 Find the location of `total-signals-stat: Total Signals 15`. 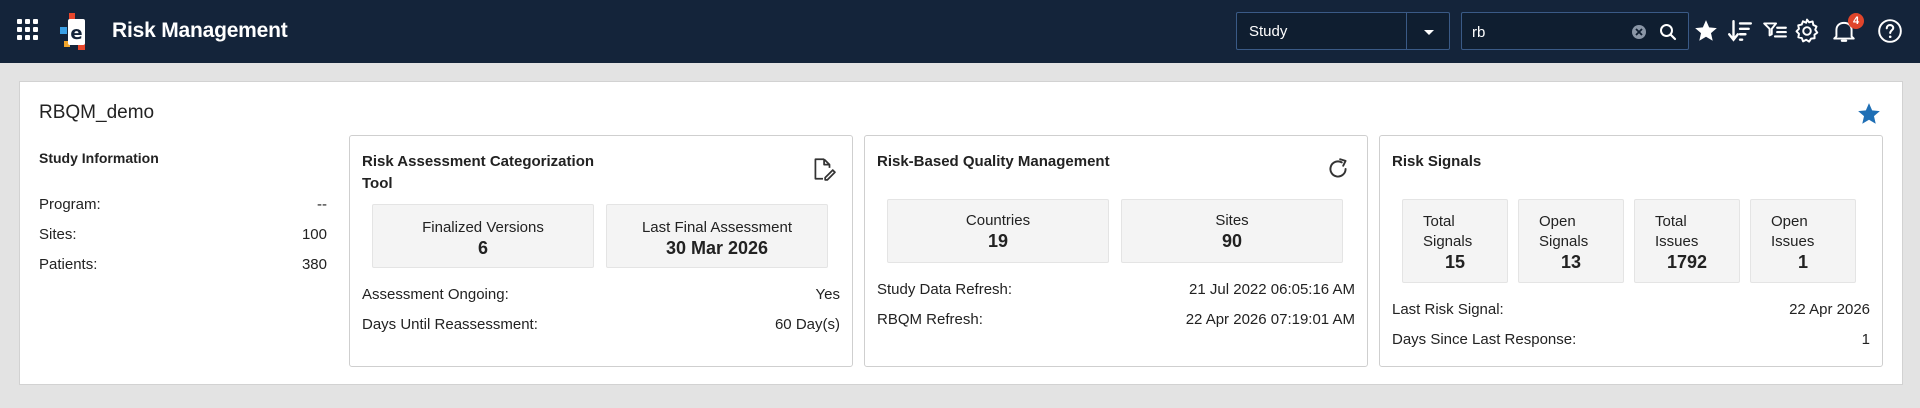

total-signals-stat: Total Signals 15 is located at coordinates (1455, 241).